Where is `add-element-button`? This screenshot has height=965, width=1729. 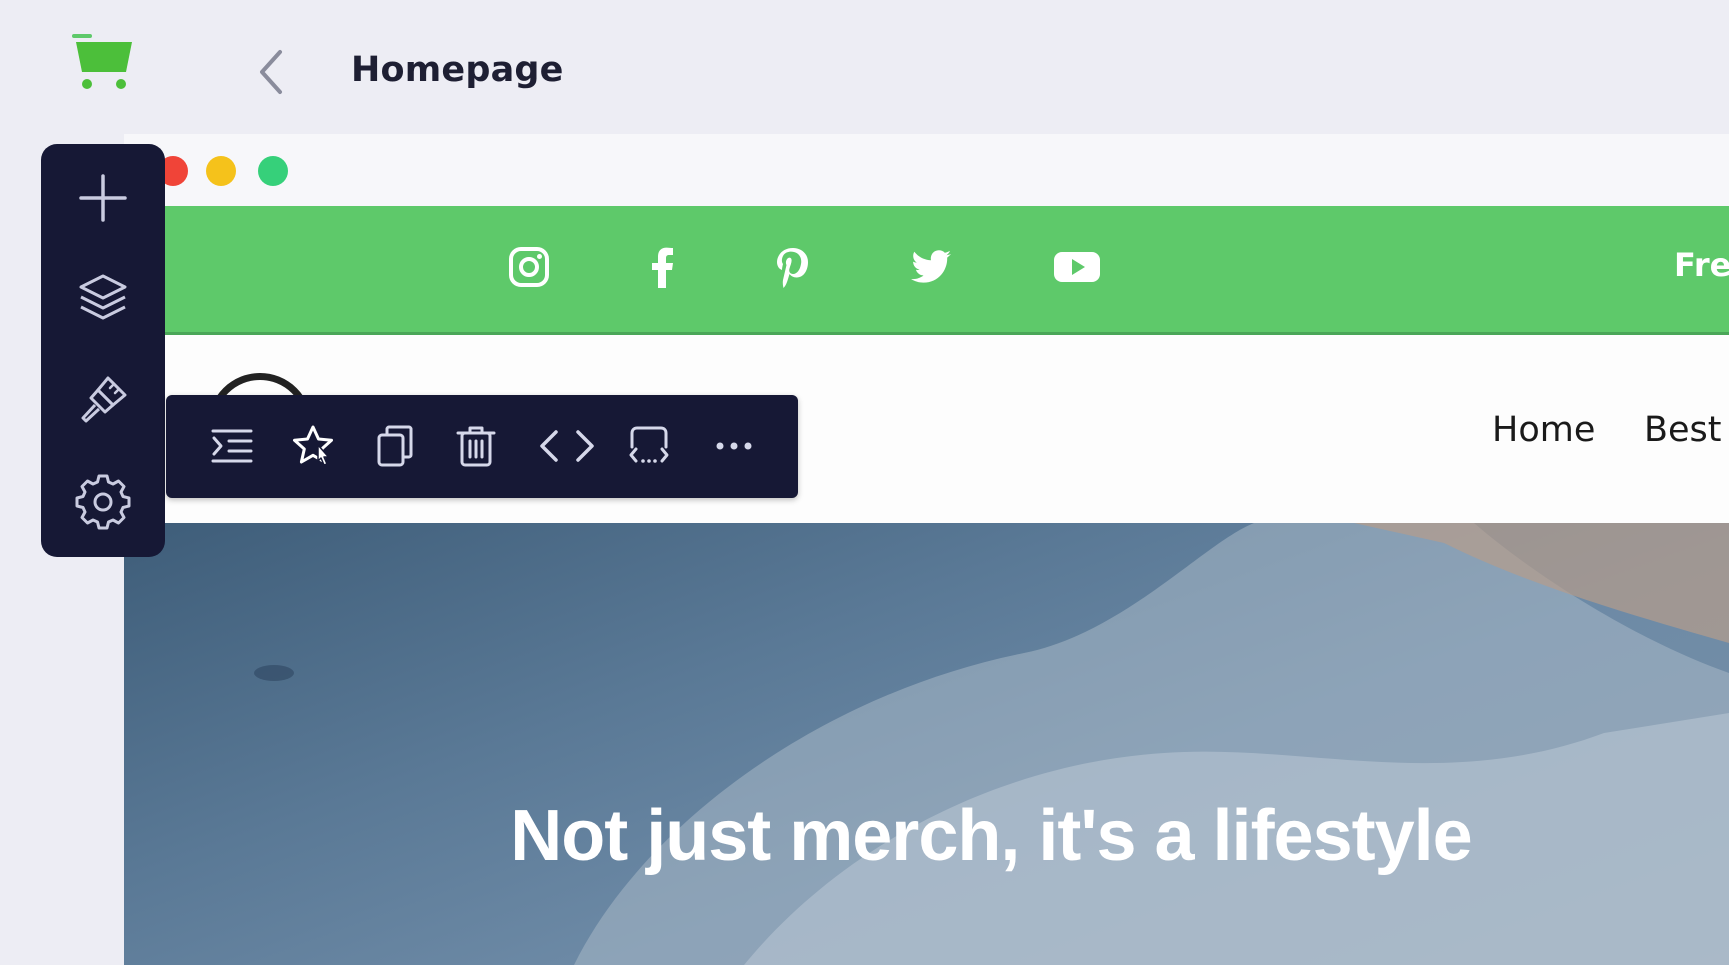
add-element-button is located at coordinates (103, 198).